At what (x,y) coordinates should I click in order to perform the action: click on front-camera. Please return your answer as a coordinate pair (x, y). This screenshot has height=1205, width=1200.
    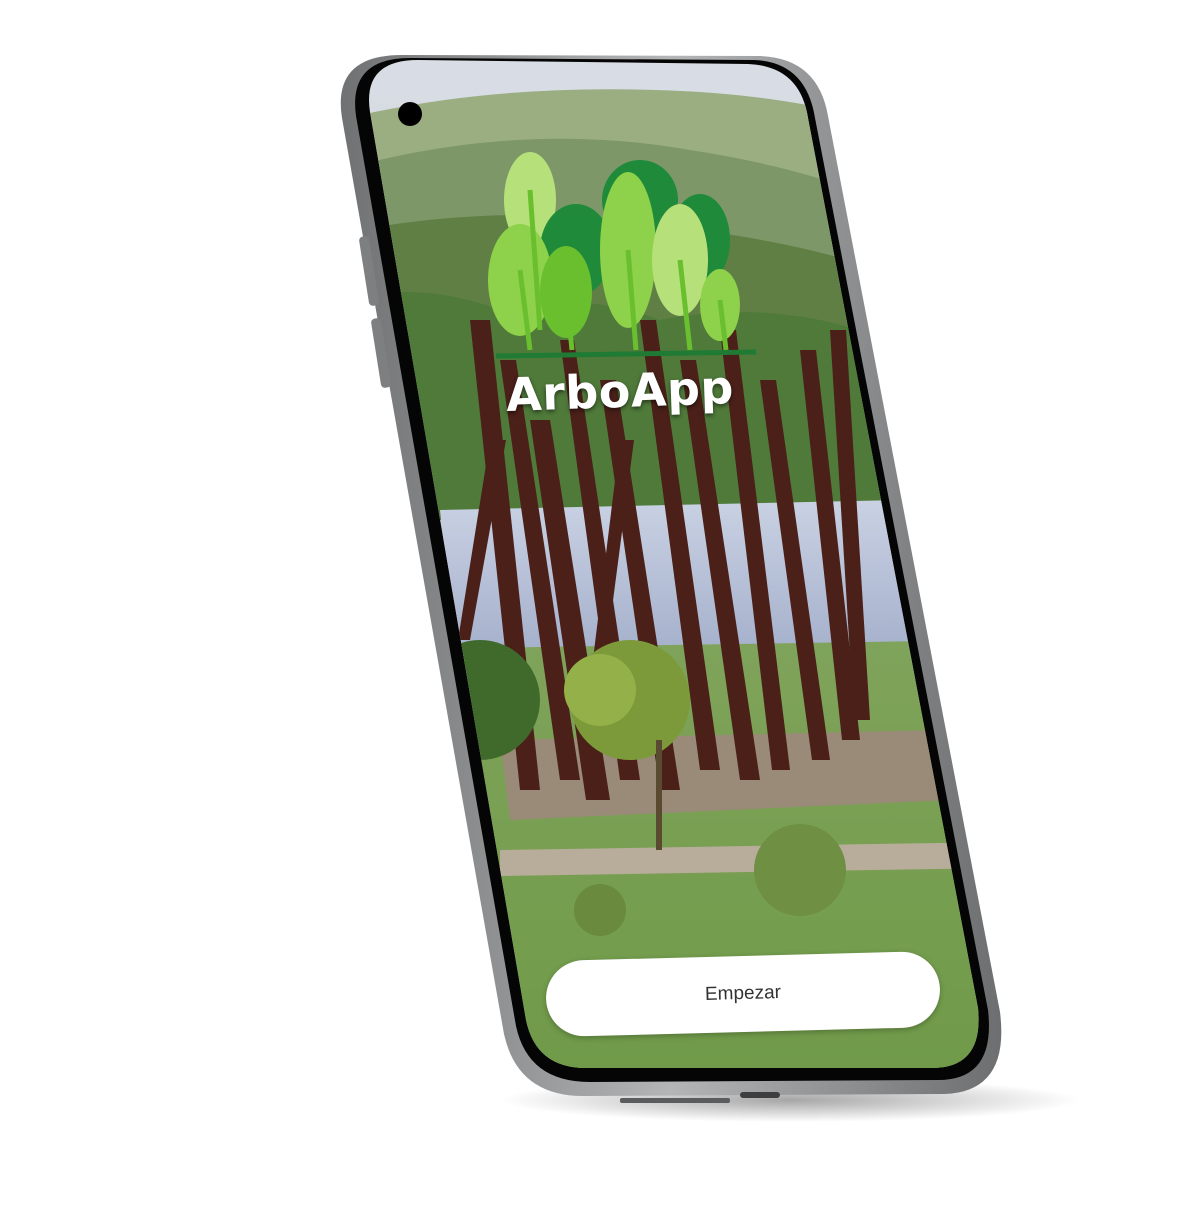
    Looking at the image, I should click on (410, 114).